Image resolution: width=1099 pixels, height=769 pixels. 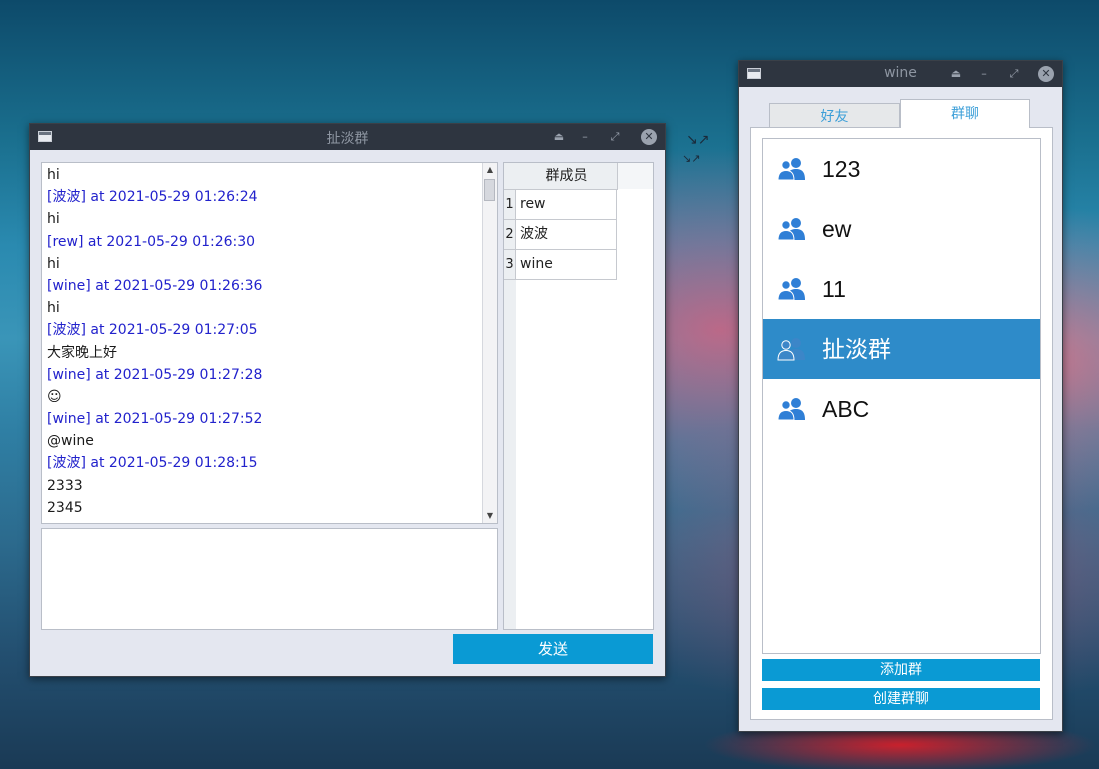 What do you see at coordinates (152, 330) in the screenshot?
I see `message-header: [波波] at 2021-05-29 01:27:05` at bounding box center [152, 330].